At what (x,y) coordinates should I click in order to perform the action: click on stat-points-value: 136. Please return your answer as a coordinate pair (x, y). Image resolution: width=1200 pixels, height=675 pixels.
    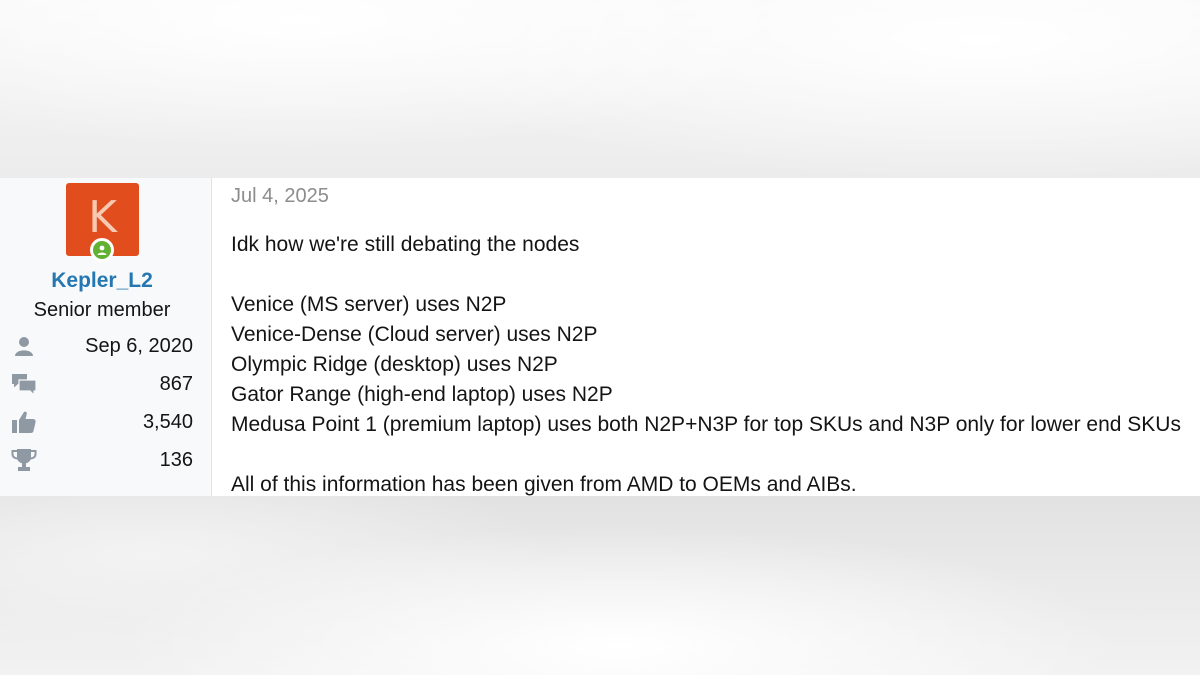
    Looking at the image, I should click on (176, 459).